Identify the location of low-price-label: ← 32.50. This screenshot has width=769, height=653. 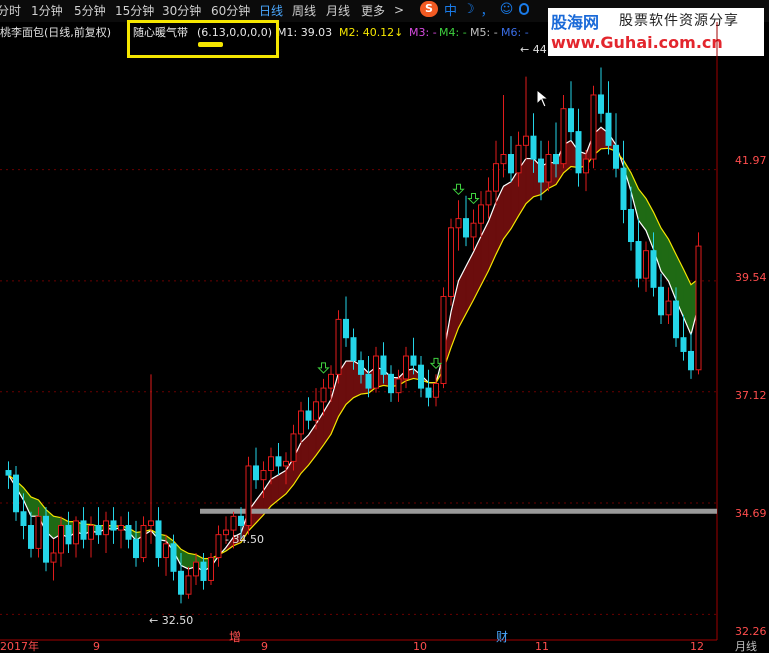
(171, 620).